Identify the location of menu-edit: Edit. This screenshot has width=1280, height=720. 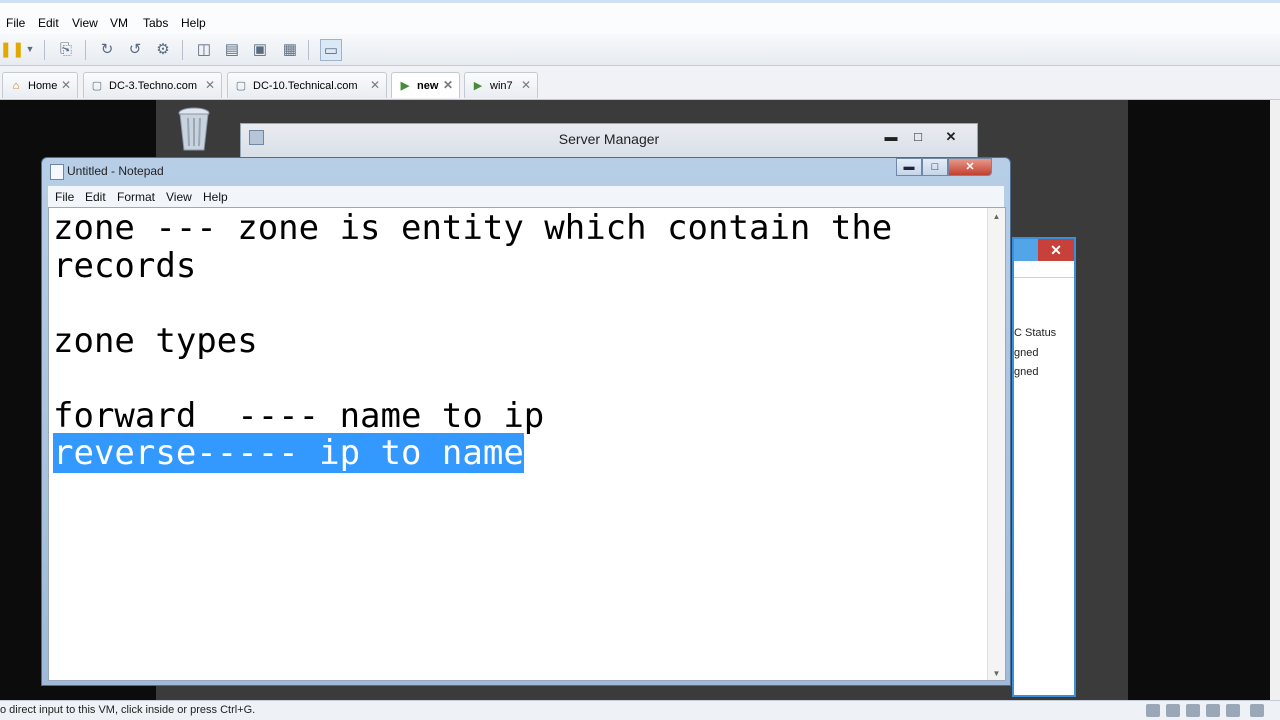
(48, 23).